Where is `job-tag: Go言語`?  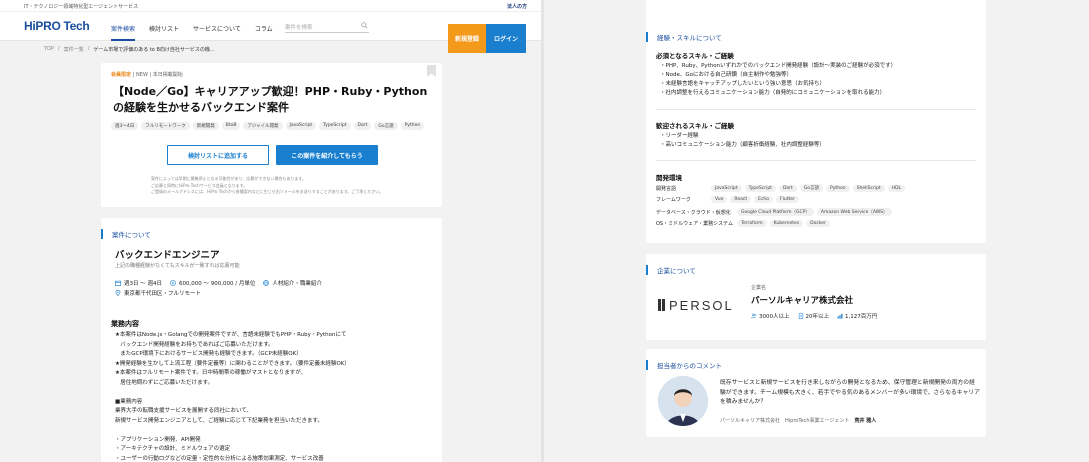
job-tag: Go言語 is located at coordinates (386, 126).